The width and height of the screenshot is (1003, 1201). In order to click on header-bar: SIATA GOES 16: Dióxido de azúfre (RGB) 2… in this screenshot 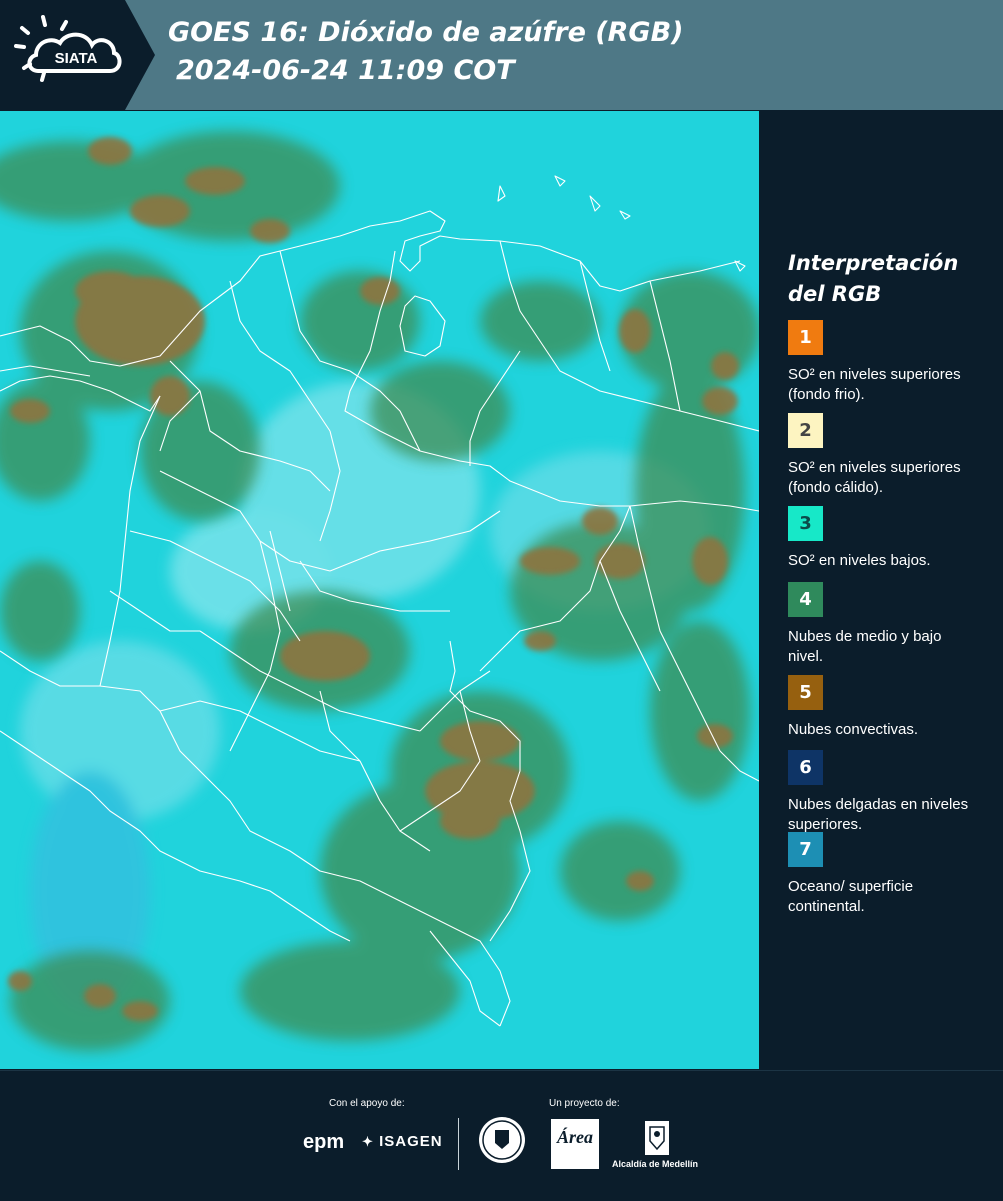, I will do `click(501, 55)`.